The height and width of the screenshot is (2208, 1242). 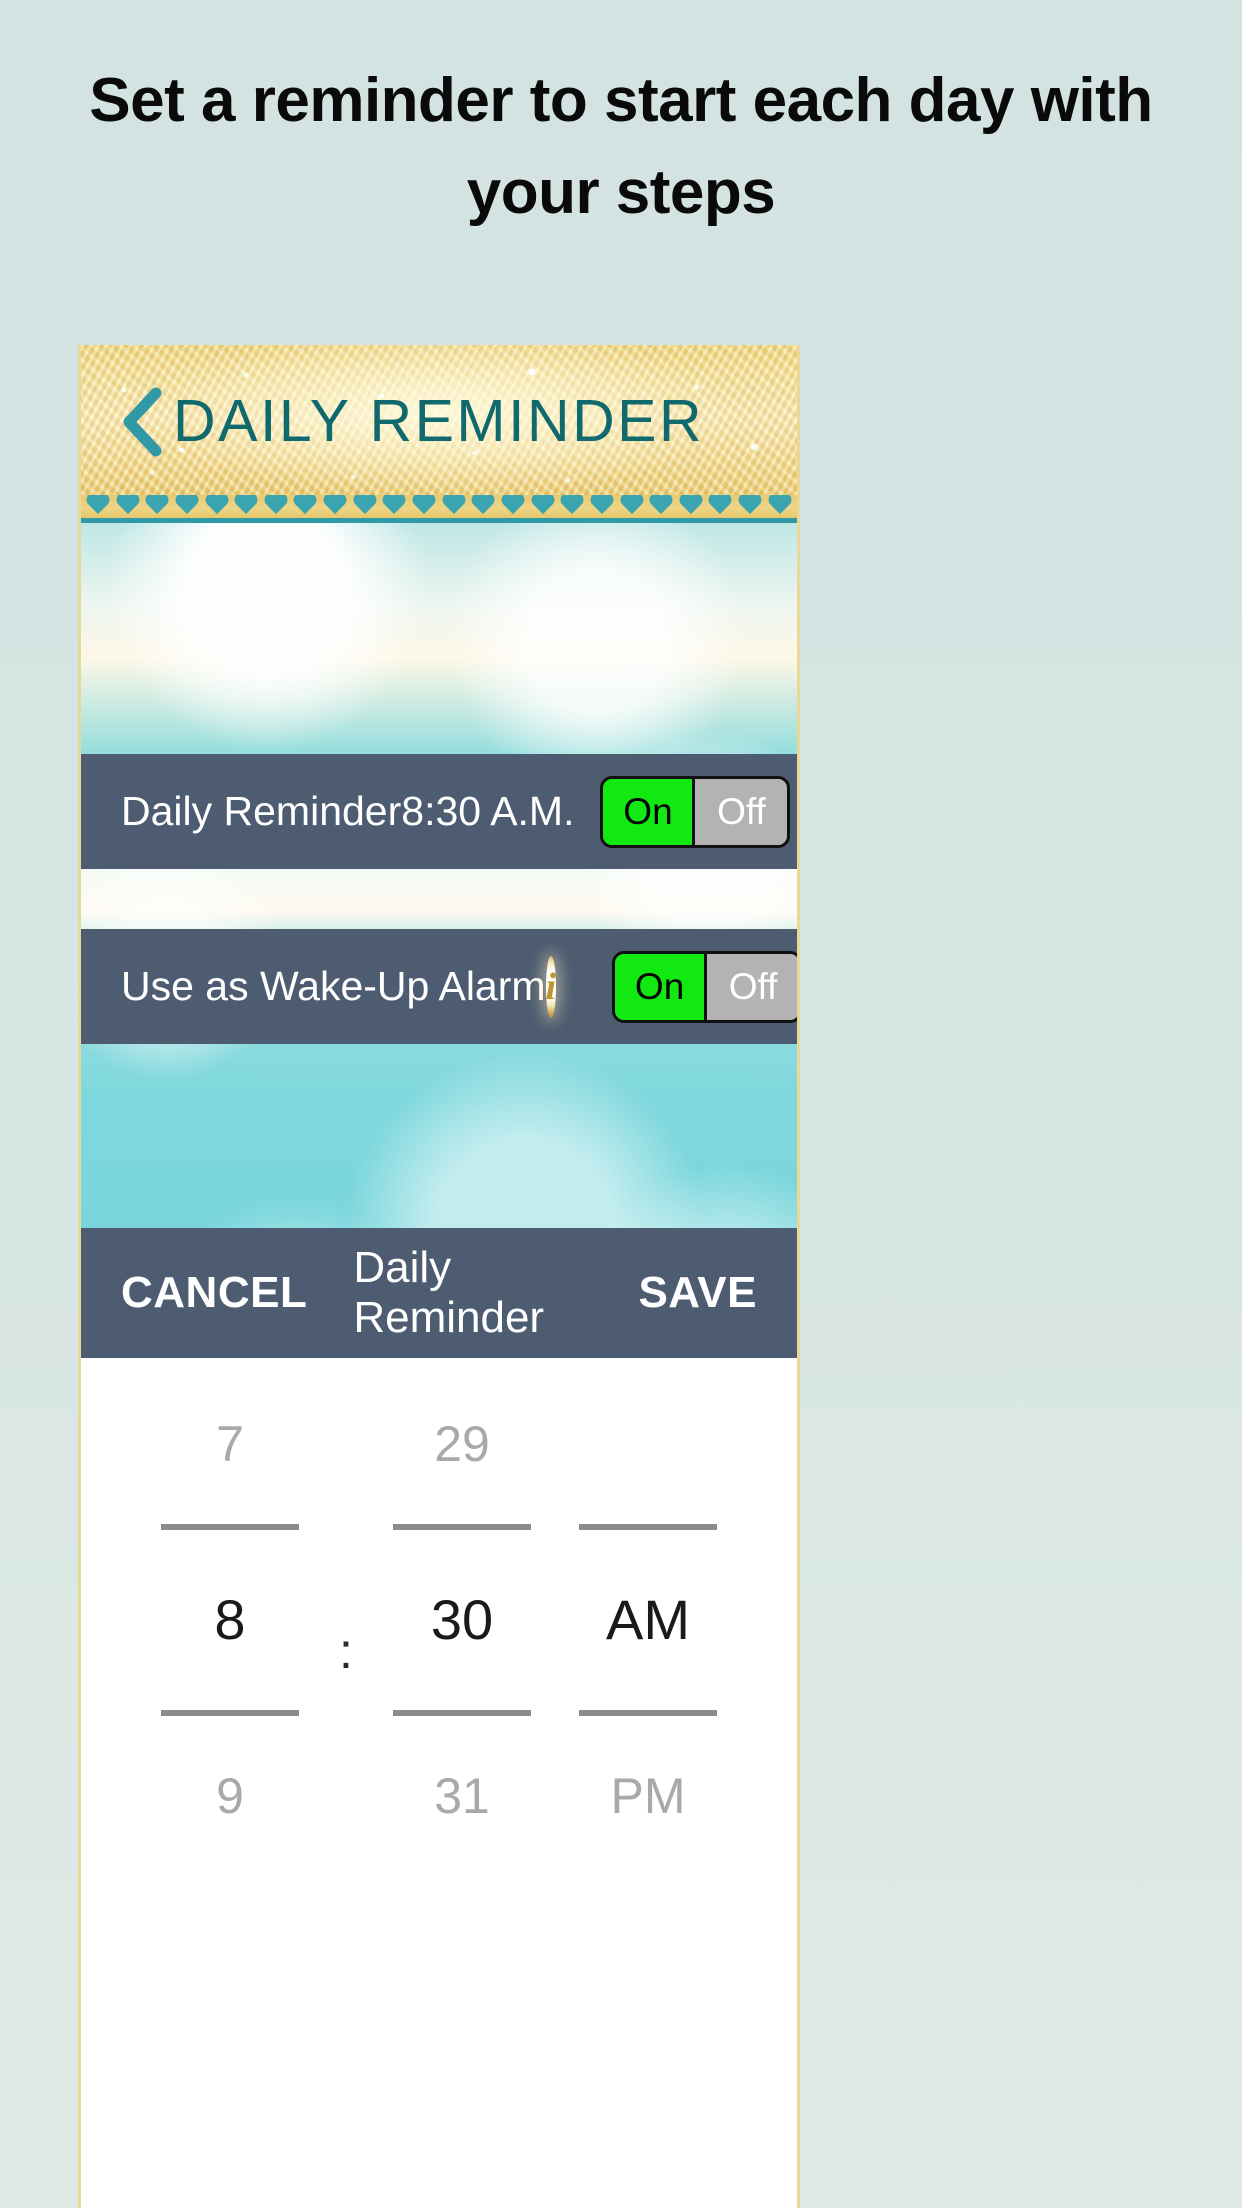 I want to click on setting-label: Use as Wake-Up Alarm, so click(x=333, y=986).